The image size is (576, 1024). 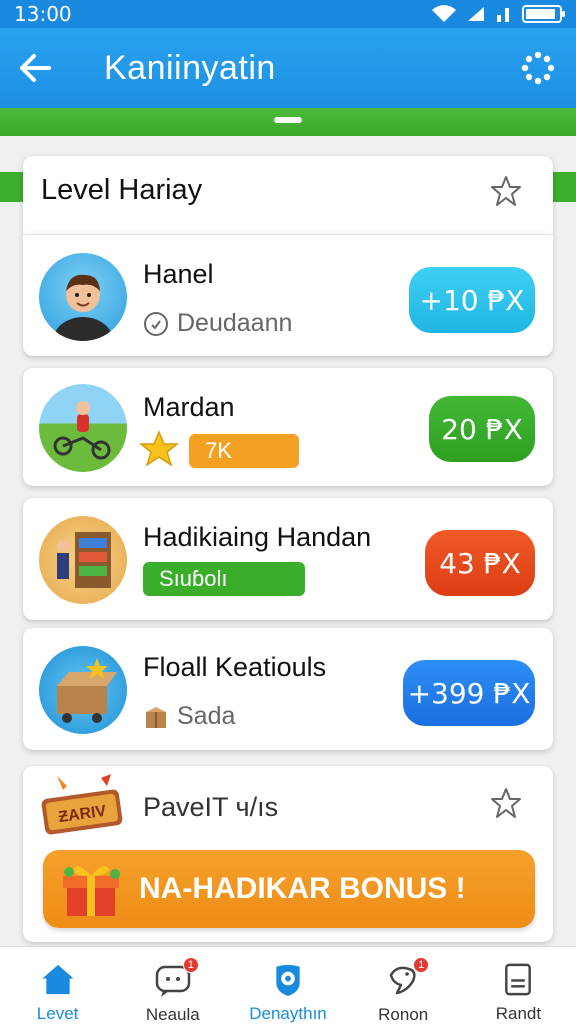 I want to click on nav-label: Randt, so click(x=518, y=1013).